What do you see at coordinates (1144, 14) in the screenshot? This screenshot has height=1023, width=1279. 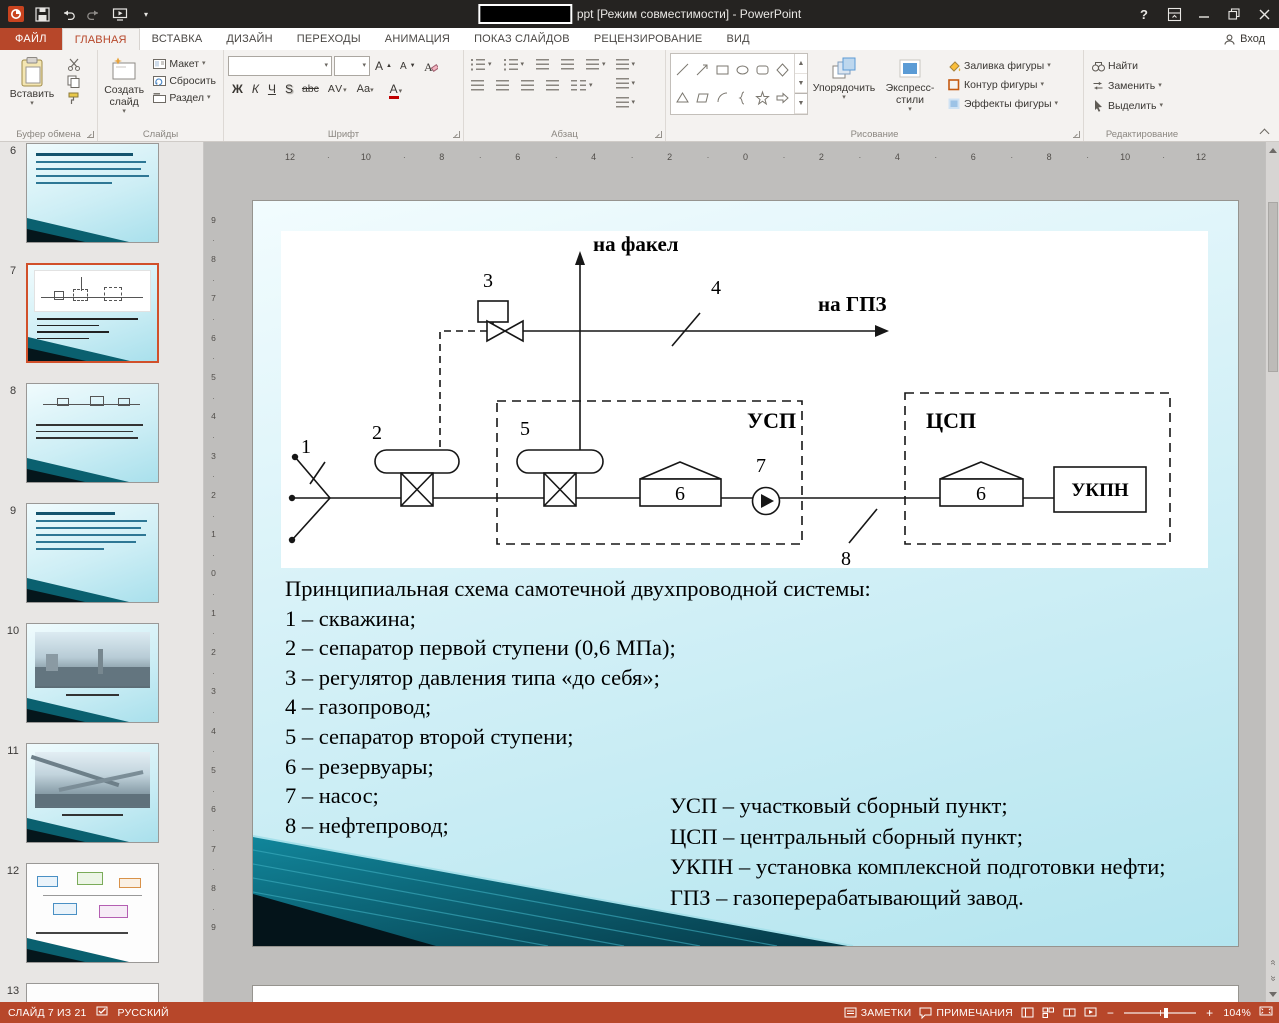 I see `help-button: ?` at bounding box center [1144, 14].